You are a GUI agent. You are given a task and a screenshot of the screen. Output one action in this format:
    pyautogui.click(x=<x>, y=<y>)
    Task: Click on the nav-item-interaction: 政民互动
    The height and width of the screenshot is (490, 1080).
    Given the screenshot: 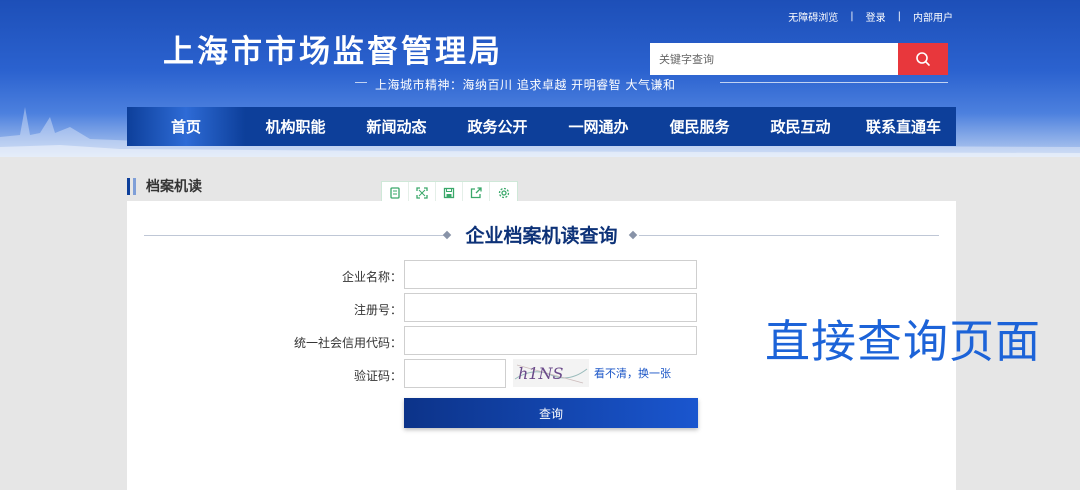 What is the action you would take?
    pyautogui.click(x=800, y=126)
    